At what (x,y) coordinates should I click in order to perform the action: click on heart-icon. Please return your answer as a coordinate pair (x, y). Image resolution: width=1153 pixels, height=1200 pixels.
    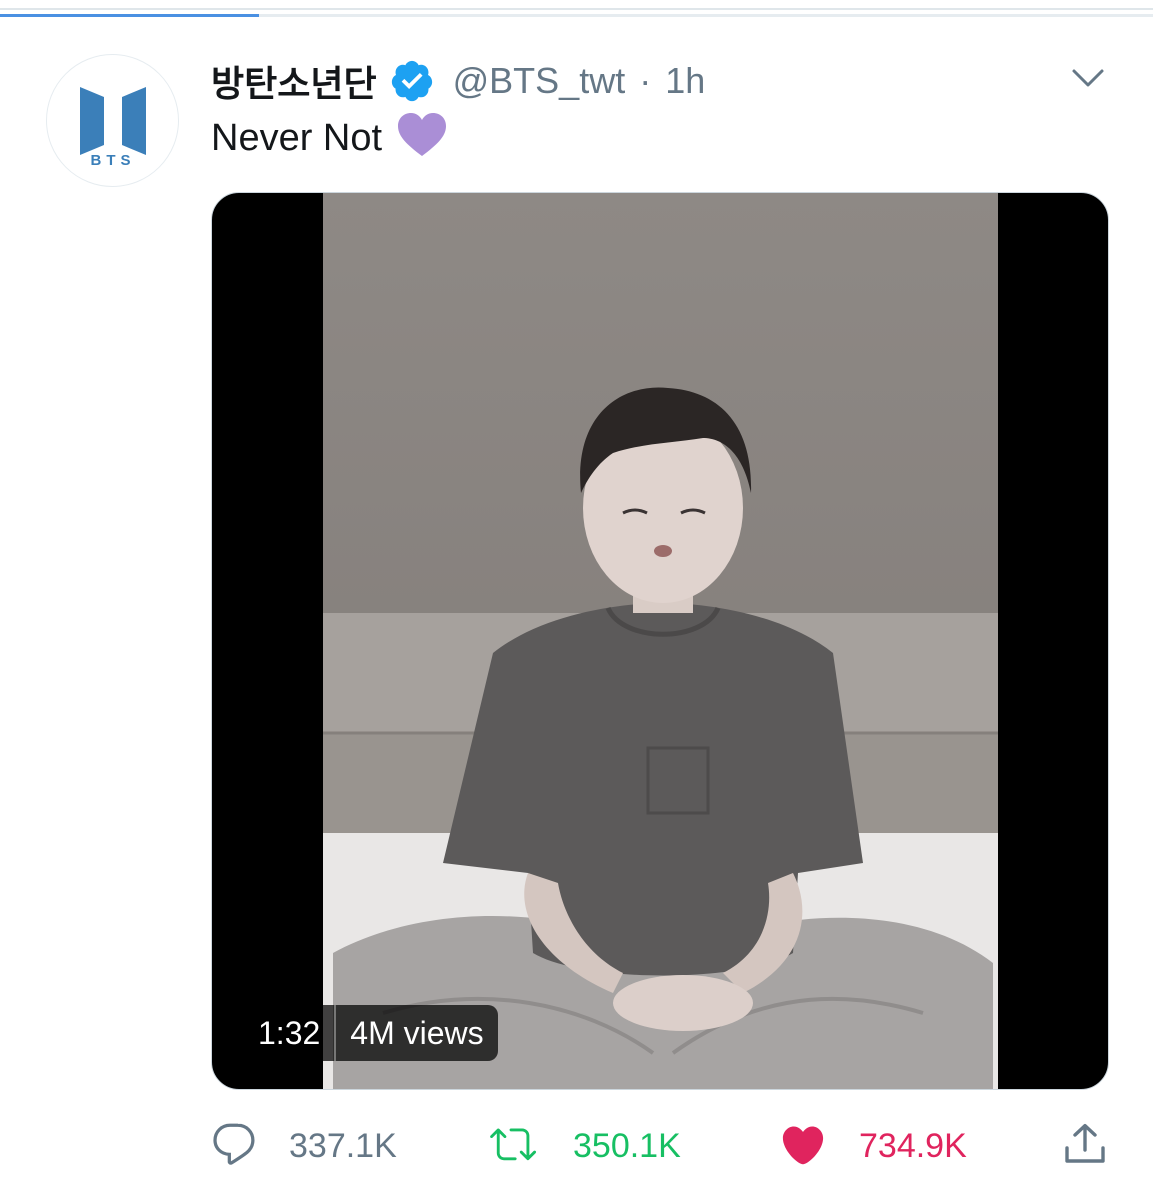
    Looking at the image, I should click on (803, 1146).